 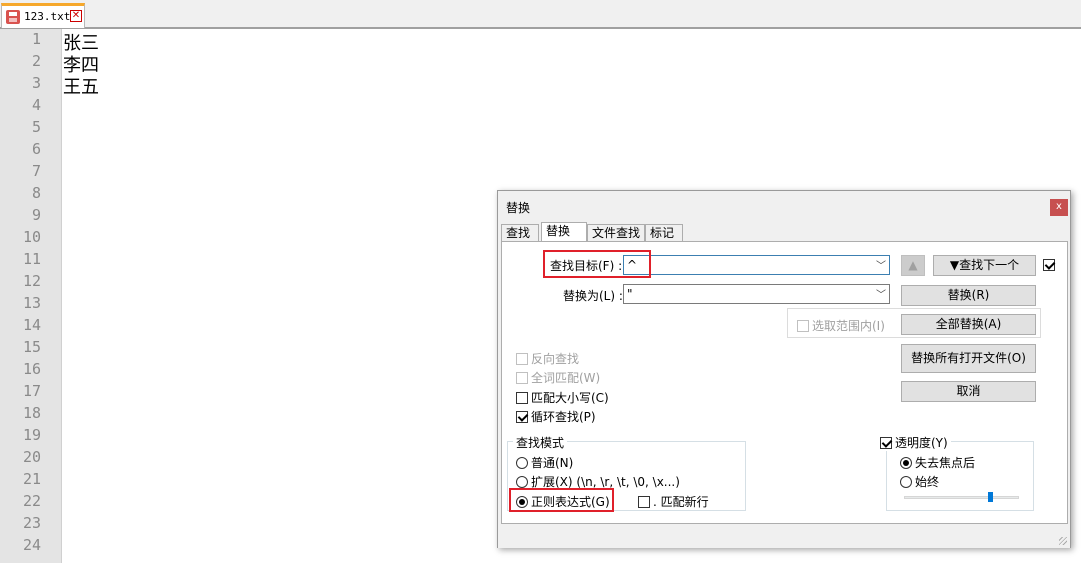 I want to click on line-number: 13, so click(x=31, y=303).